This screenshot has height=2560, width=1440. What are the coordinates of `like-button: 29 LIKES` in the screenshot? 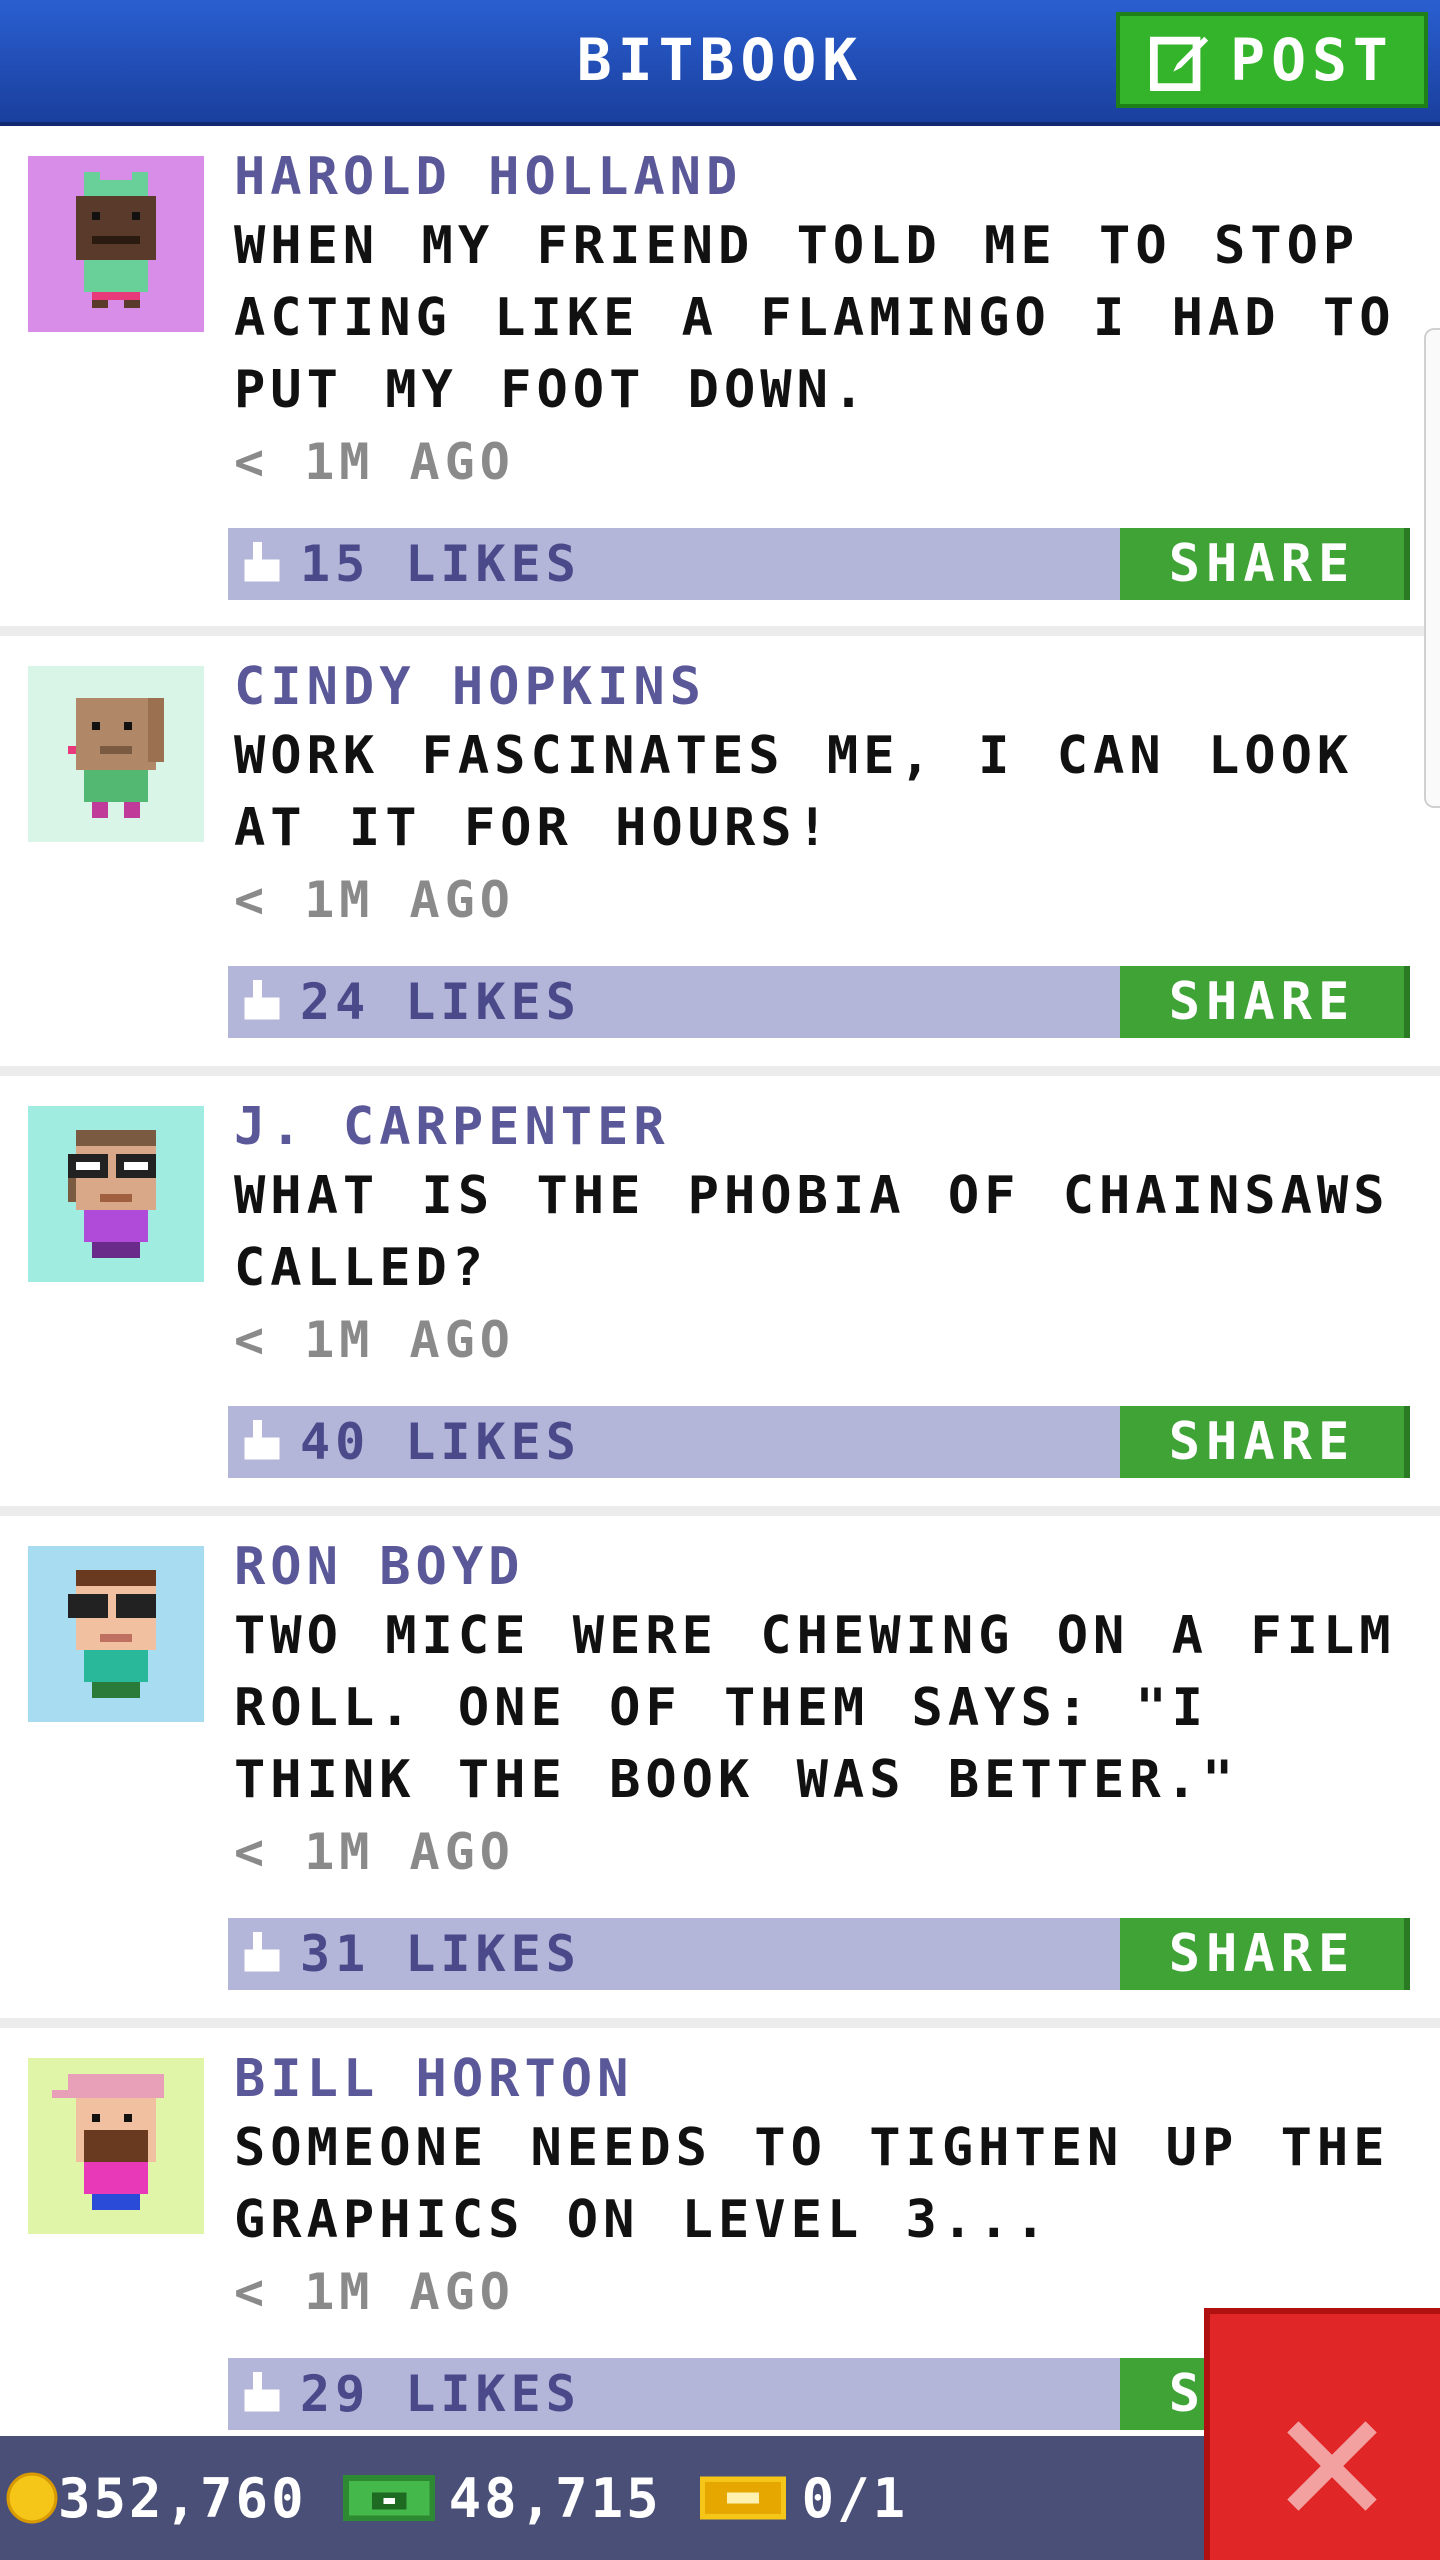 It's located at (410, 2394).